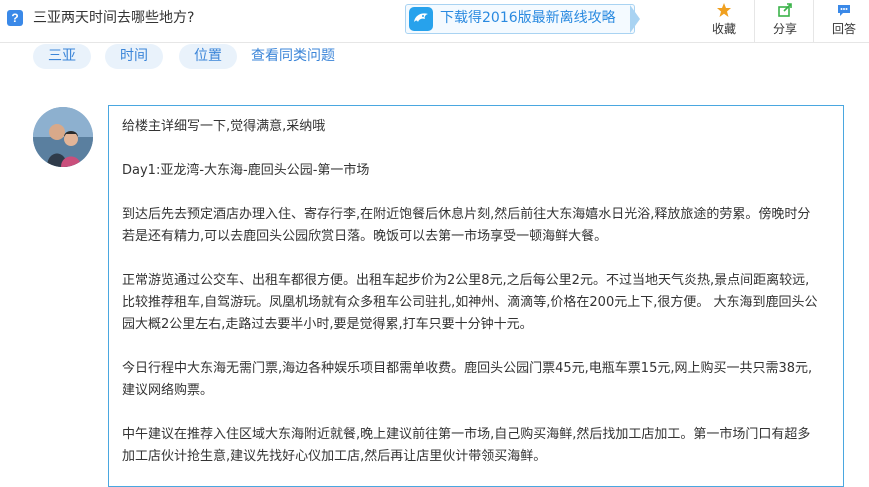 This screenshot has height=487, width=869. What do you see at coordinates (63, 137) in the screenshot?
I see `avatar` at bounding box center [63, 137].